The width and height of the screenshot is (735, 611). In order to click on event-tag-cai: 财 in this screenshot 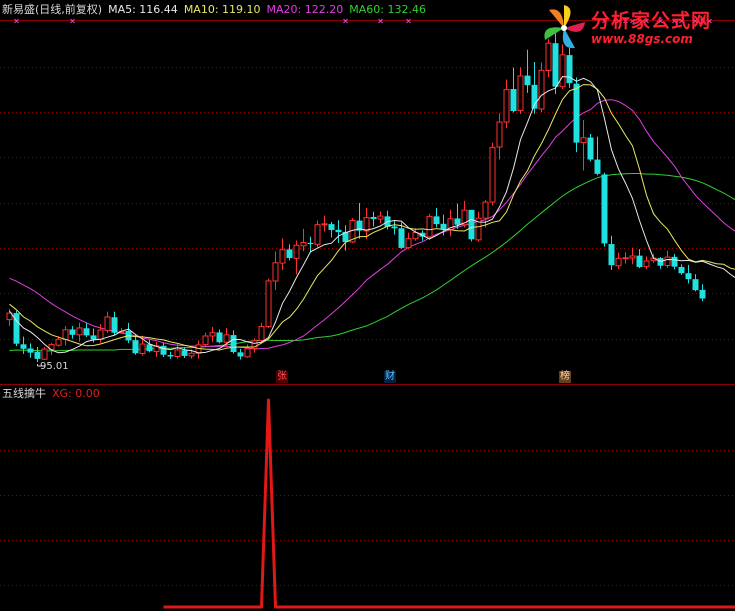, I will do `click(390, 377)`.